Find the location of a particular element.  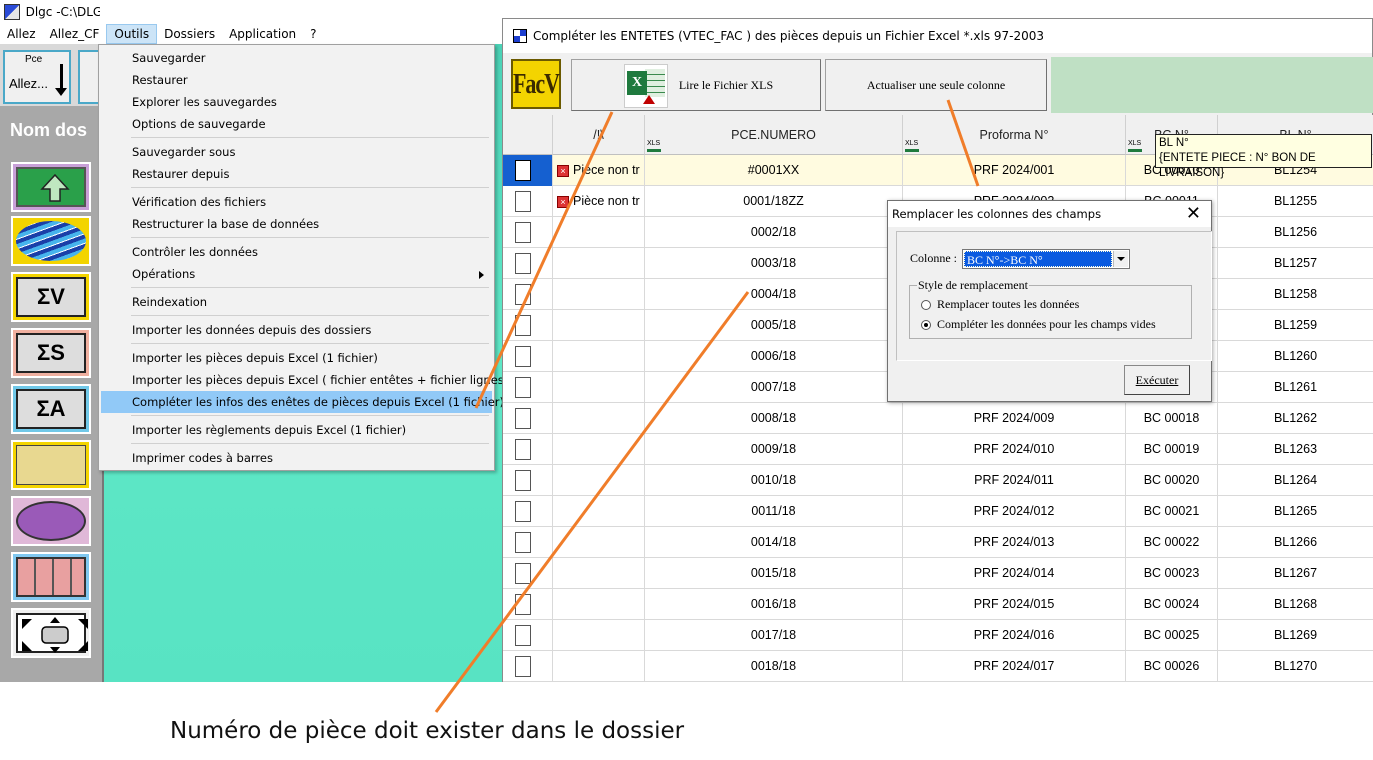

table-row: 0016/18 PRF 2024/015 BC 00024 BL1268 is located at coordinates (938, 604).